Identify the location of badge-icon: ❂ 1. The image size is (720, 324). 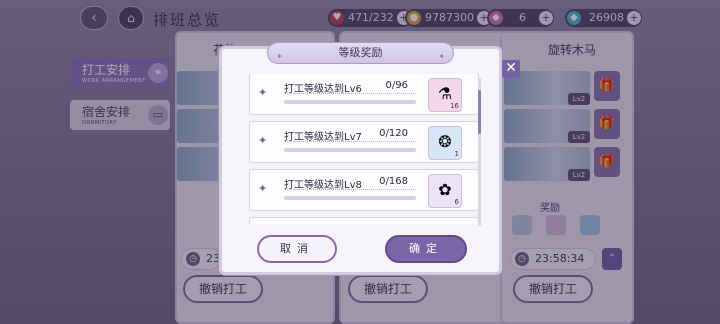
(445, 143).